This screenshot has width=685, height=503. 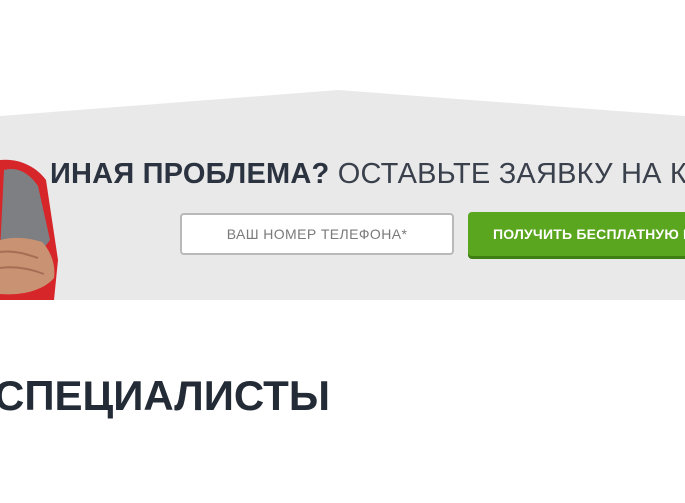 I want to click on section-title: СПЕЦИАЛИСТЫ, so click(x=165, y=395).